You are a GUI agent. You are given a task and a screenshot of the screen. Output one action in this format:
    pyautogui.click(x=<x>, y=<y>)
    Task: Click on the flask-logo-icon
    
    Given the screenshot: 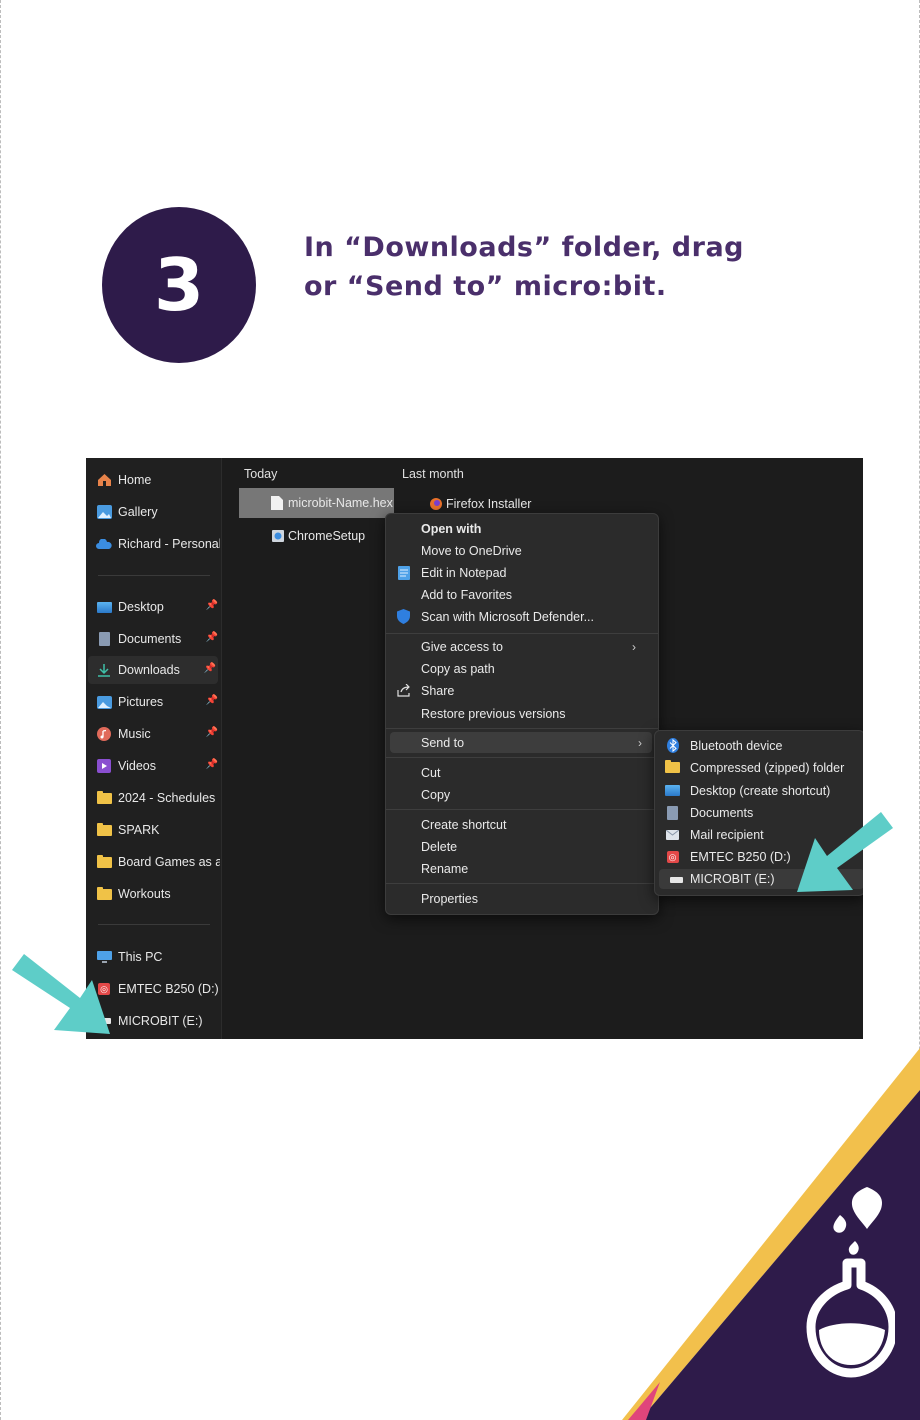 What is the action you would take?
    pyautogui.click(x=850, y=1282)
    